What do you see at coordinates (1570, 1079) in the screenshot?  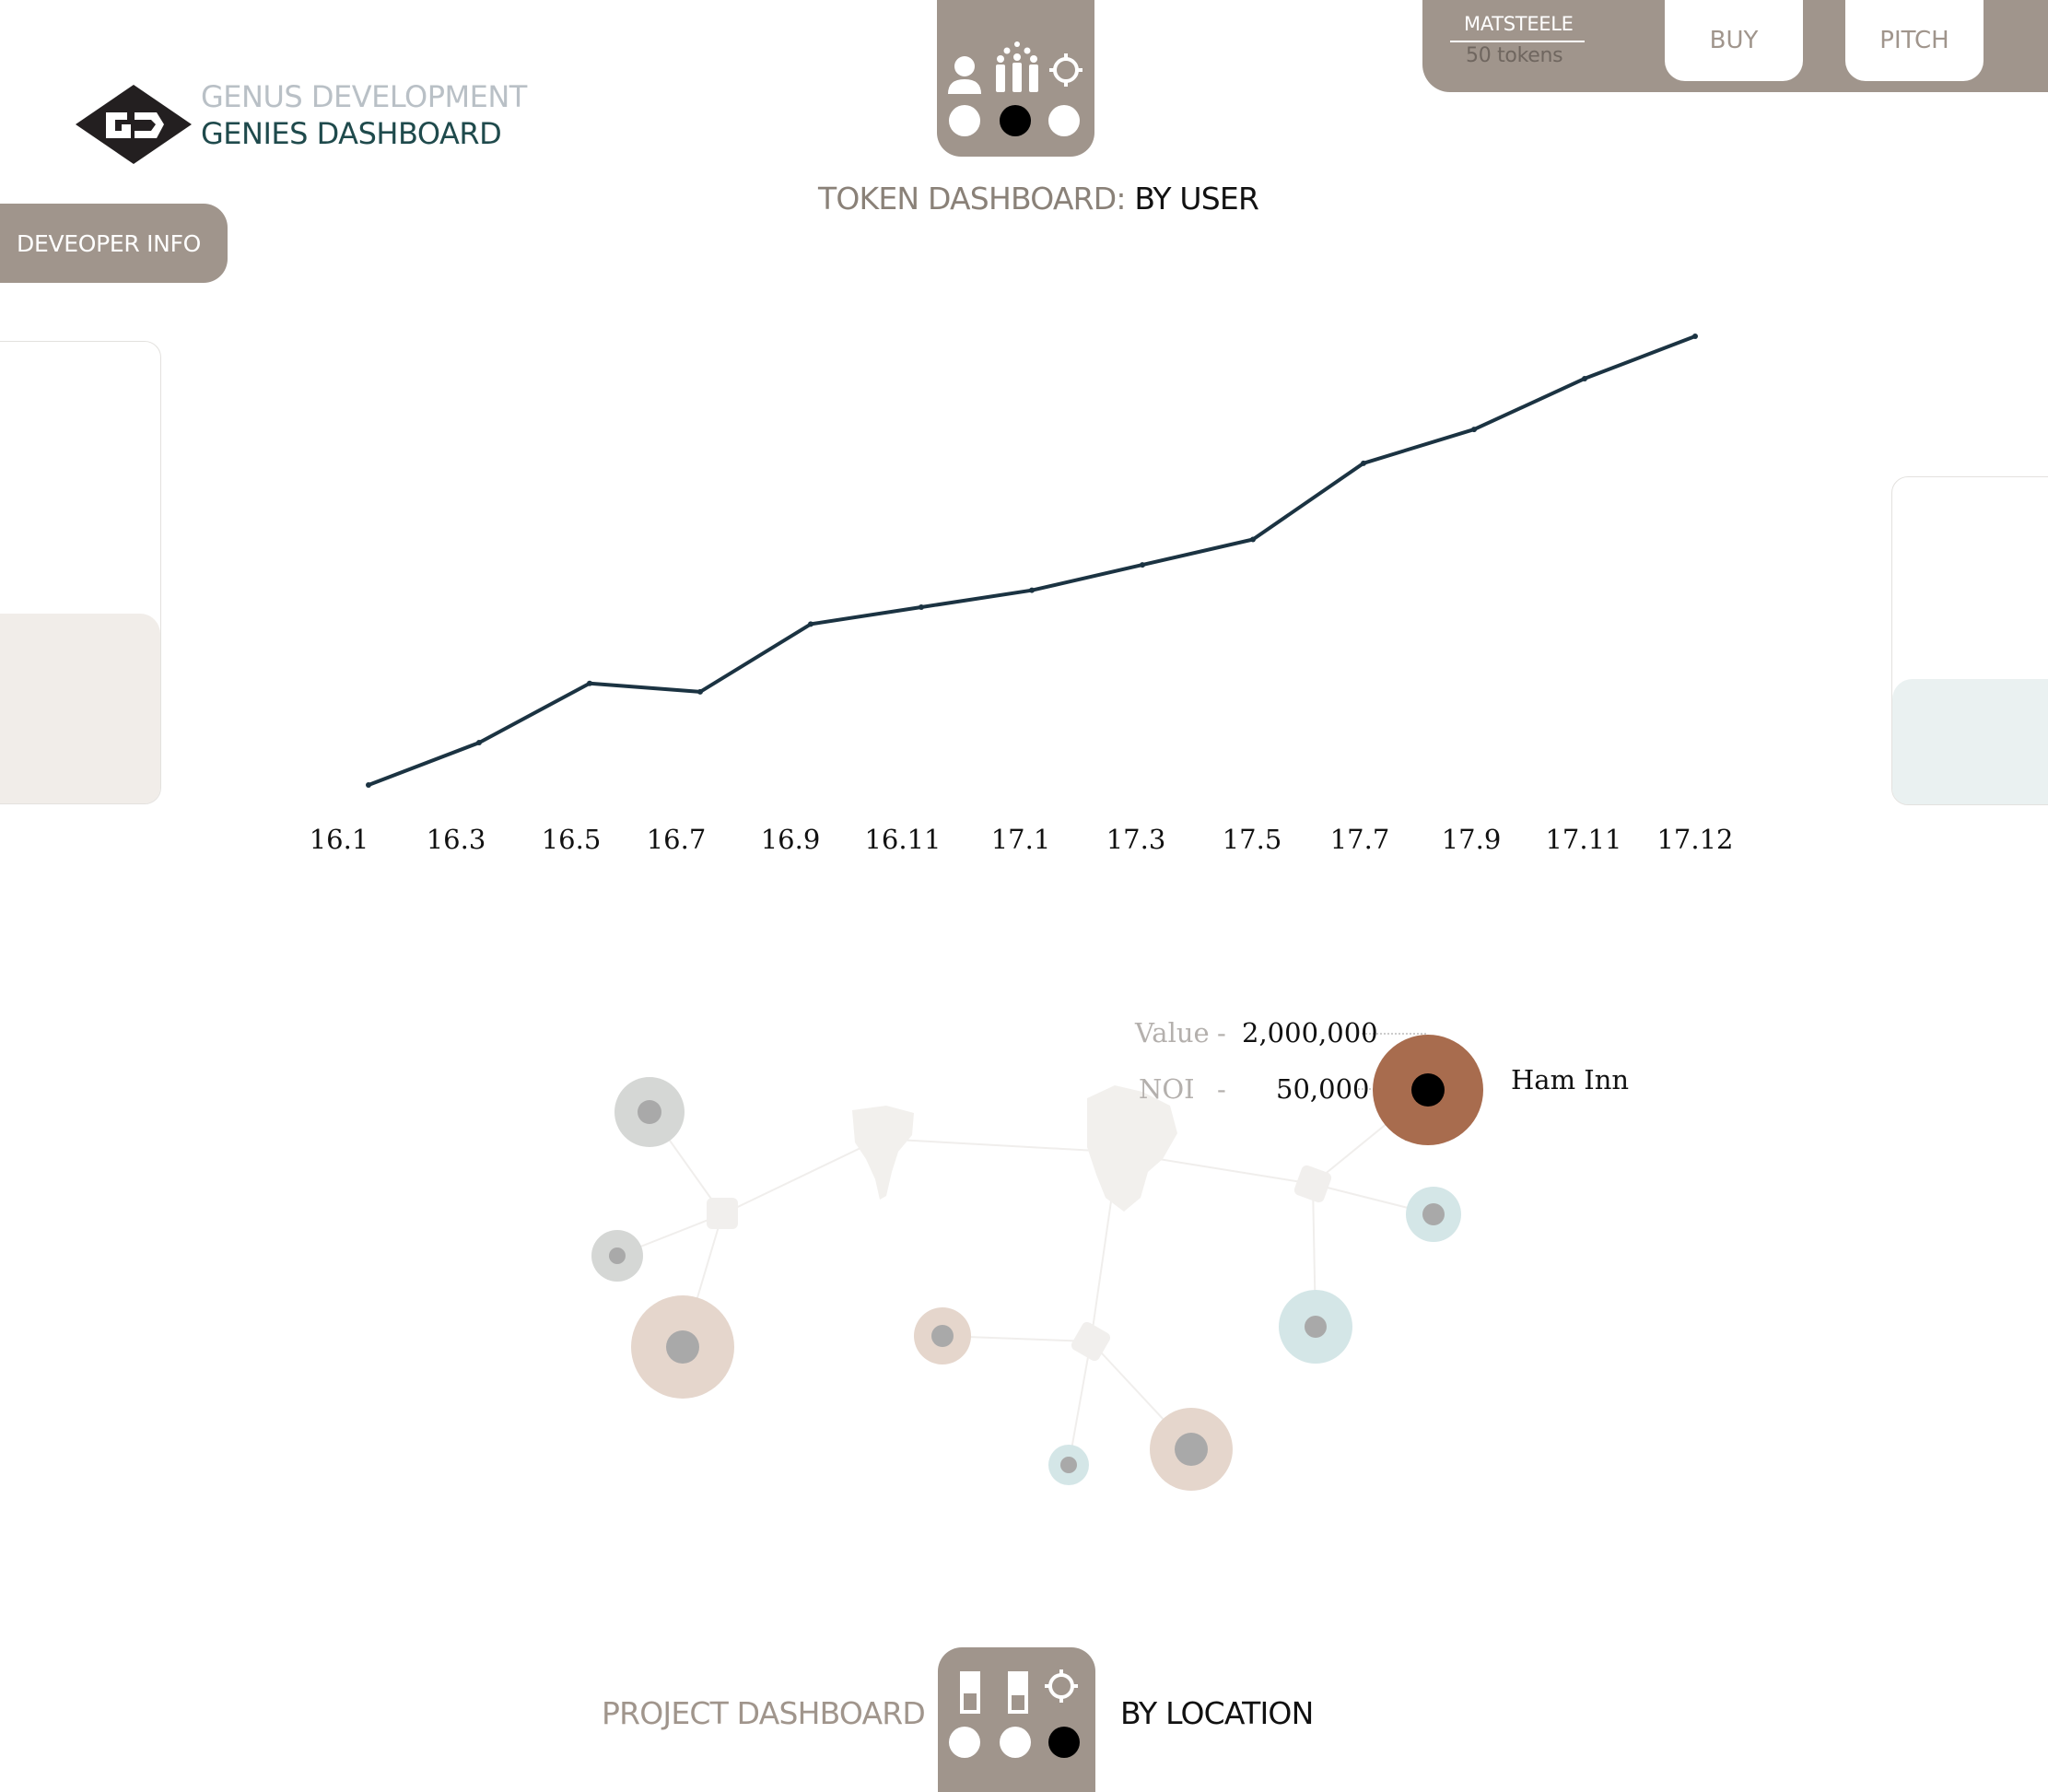 I see `tooltip-project-name: Ham Inn` at bounding box center [1570, 1079].